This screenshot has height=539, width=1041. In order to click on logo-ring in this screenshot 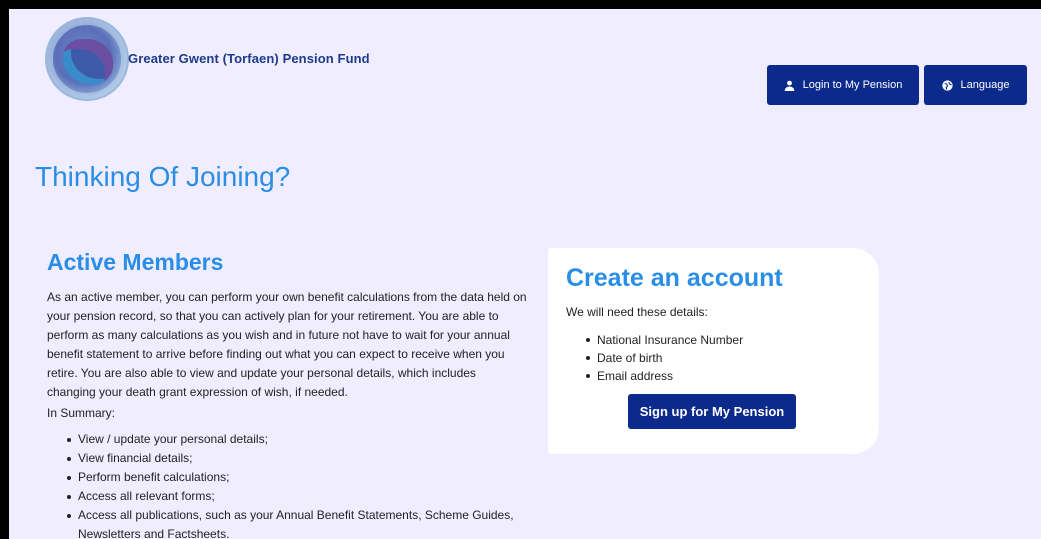, I will do `click(87, 59)`.